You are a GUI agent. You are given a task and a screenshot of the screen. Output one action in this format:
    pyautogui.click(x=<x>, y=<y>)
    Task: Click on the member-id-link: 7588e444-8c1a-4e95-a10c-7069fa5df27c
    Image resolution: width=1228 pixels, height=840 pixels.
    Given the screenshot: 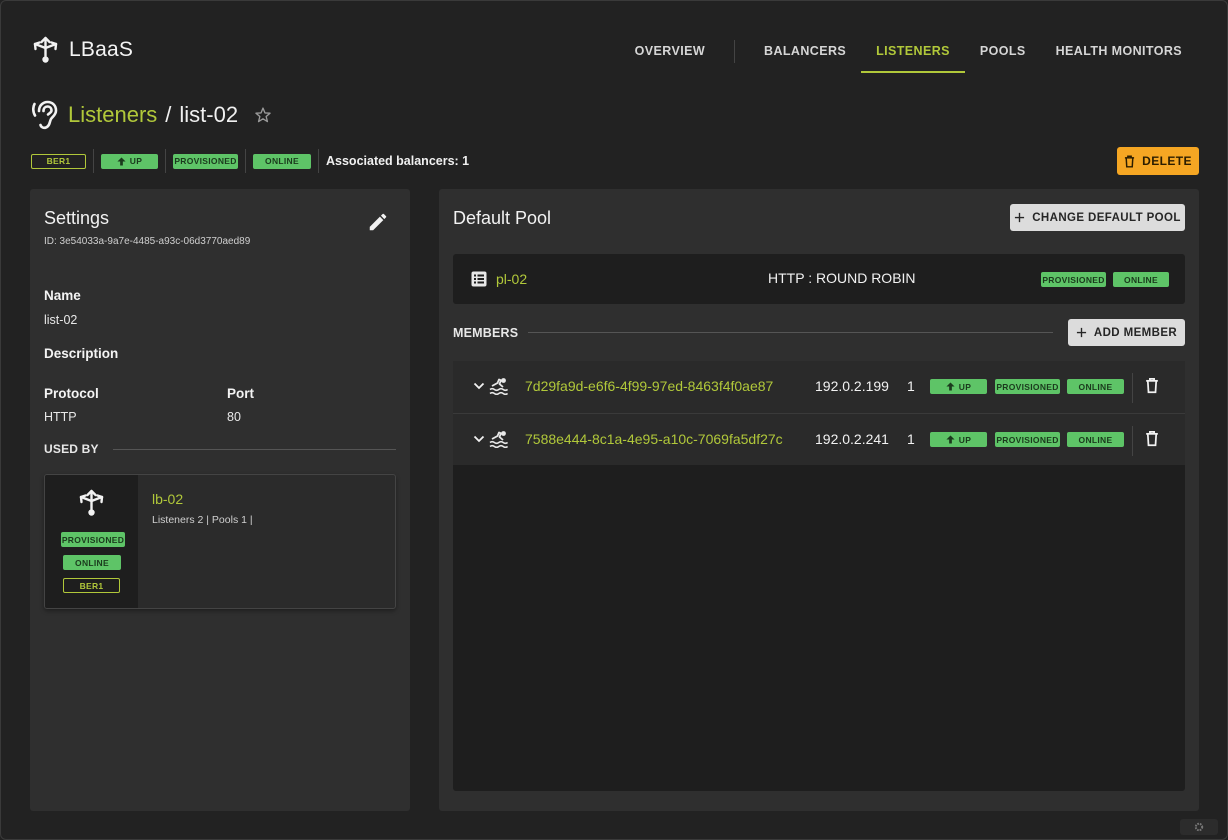 What is the action you would take?
    pyautogui.click(x=654, y=439)
    